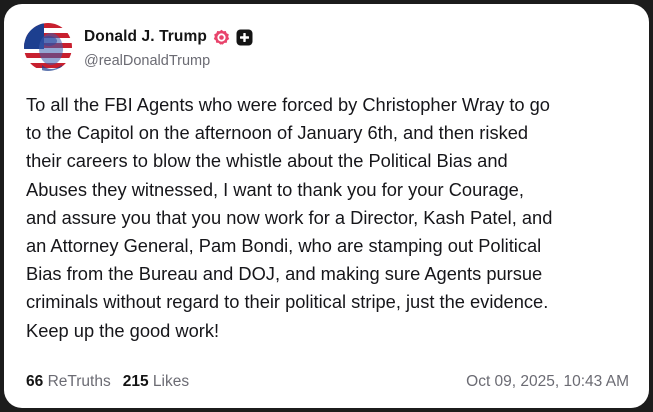 This screenshot has width=653, height=412. Describe the element at coordinates (35, 381) in the screenshot. I see `retruths-count: 66` at that location.